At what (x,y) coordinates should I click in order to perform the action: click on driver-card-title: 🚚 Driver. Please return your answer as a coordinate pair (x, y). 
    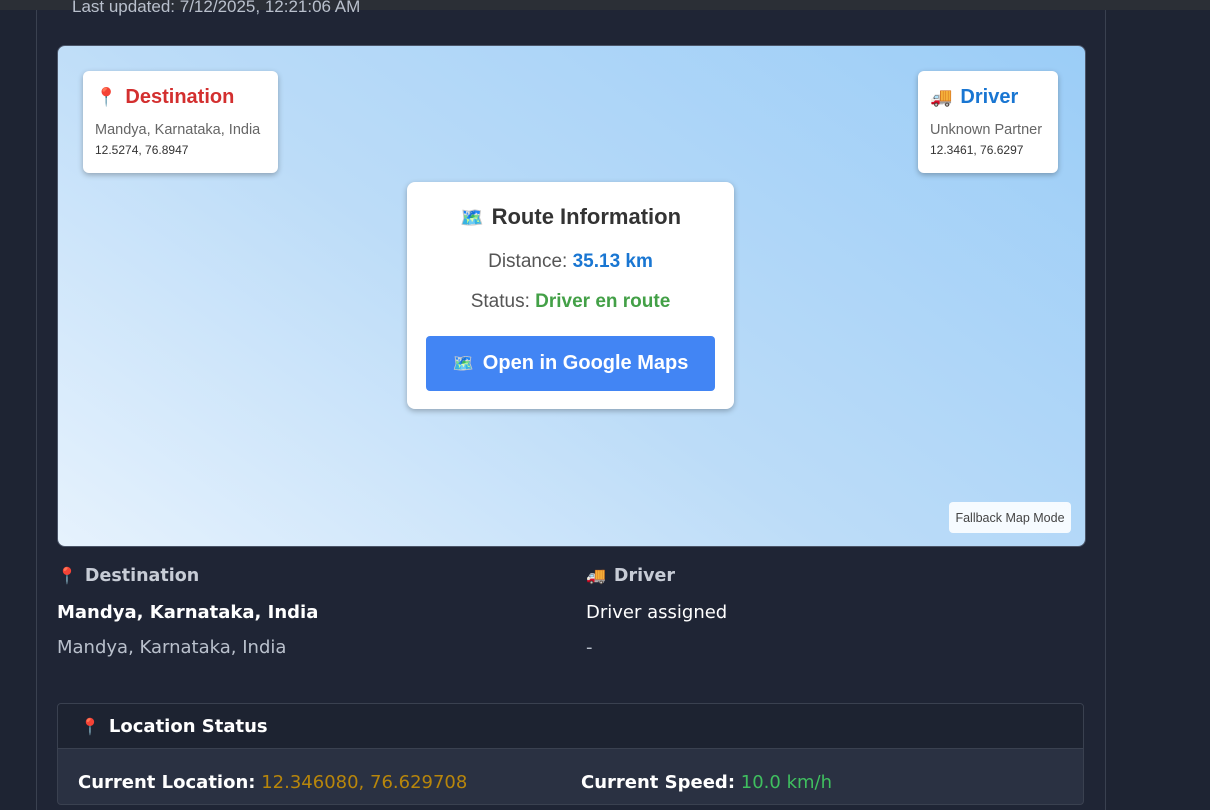
    Looking at the image, I should click on (974, 97).